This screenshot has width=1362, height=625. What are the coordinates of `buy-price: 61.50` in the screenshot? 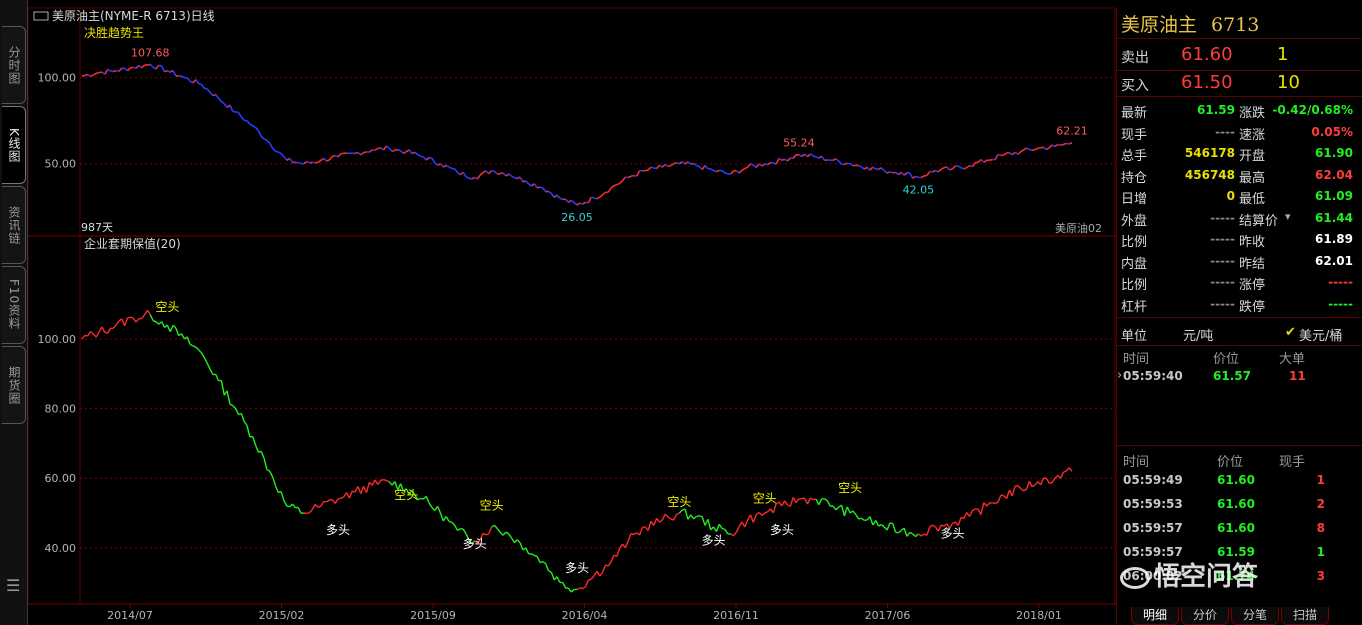 It's located at (1207, 82).